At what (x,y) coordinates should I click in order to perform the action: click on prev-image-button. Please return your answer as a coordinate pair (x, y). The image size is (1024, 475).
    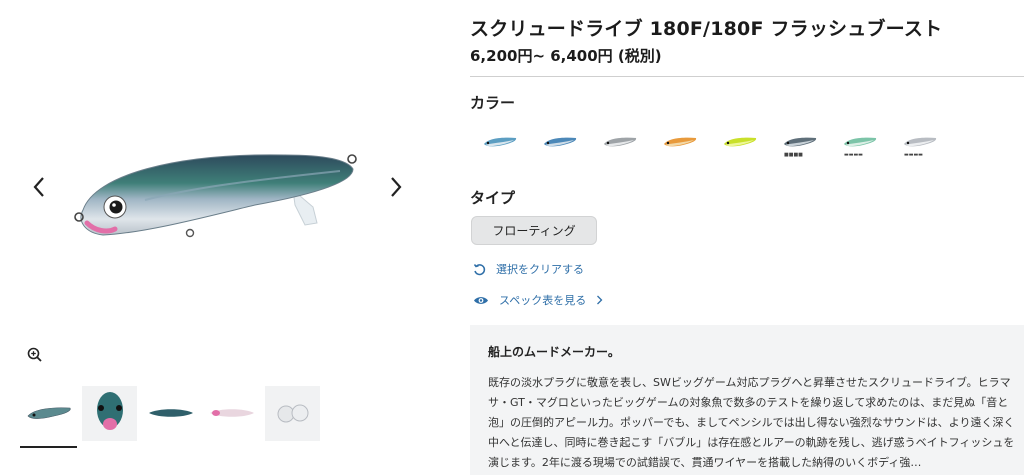
    Looking at the image, I should click on (39, 187).